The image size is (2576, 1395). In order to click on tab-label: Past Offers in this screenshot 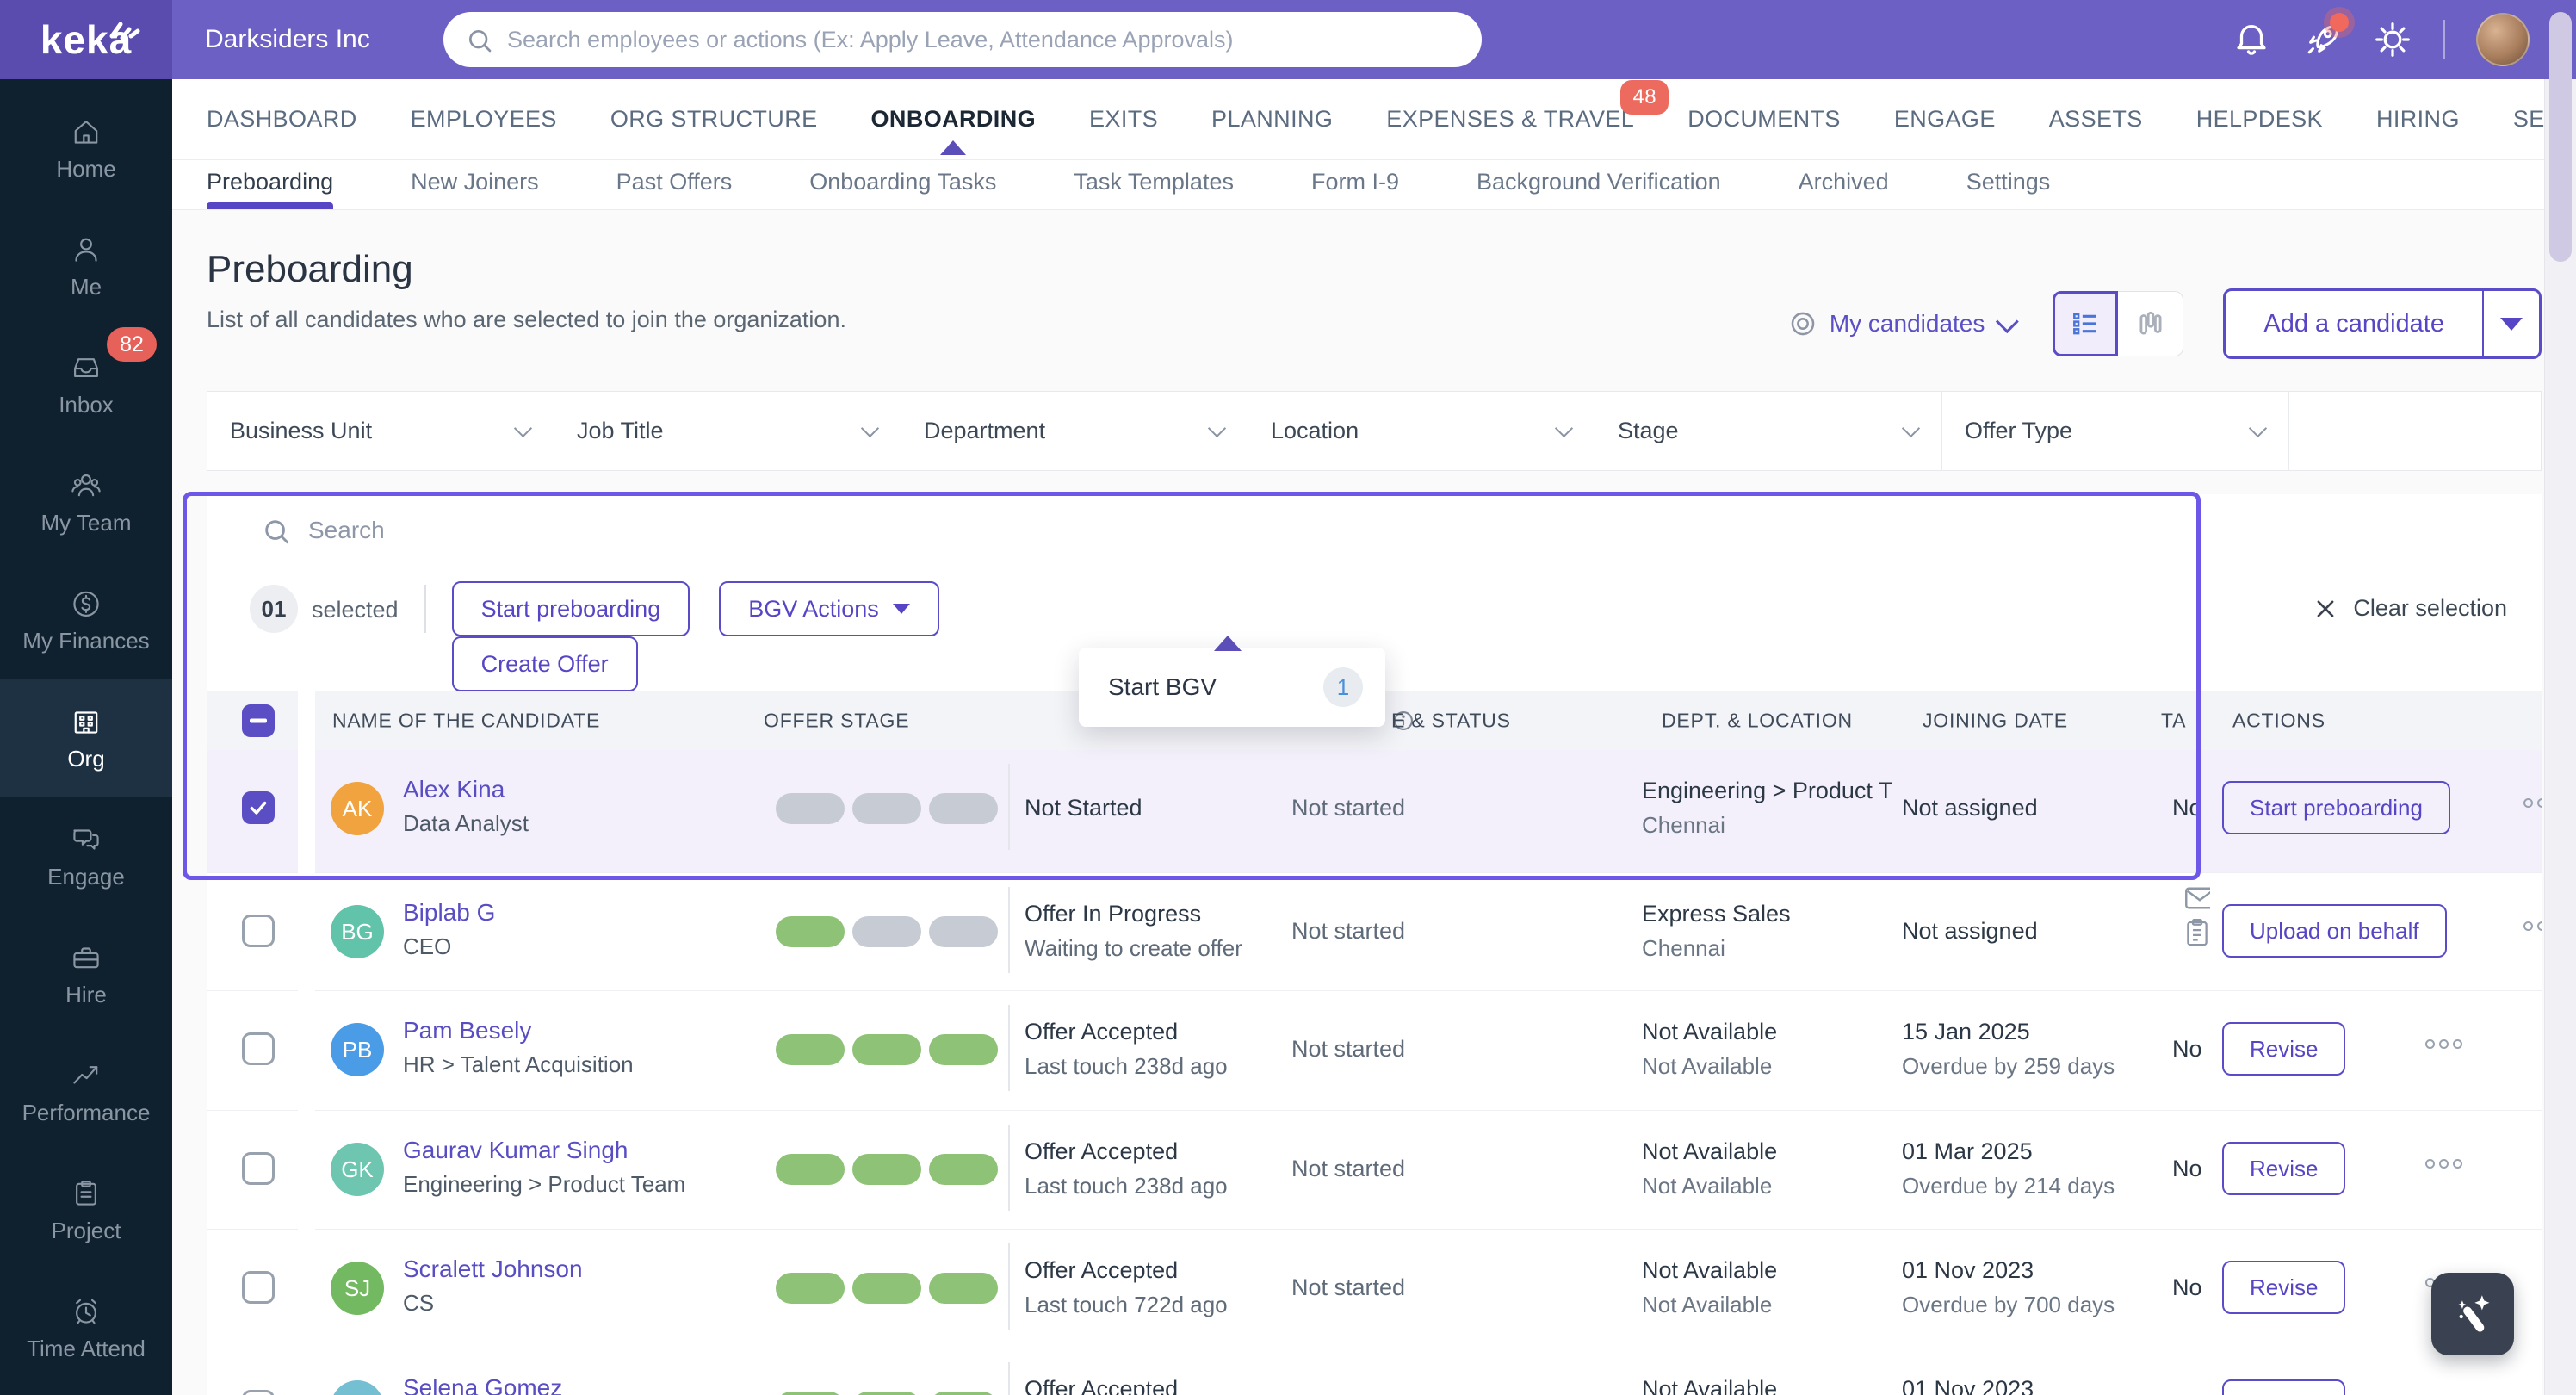, I will do `click(674, 182)`.